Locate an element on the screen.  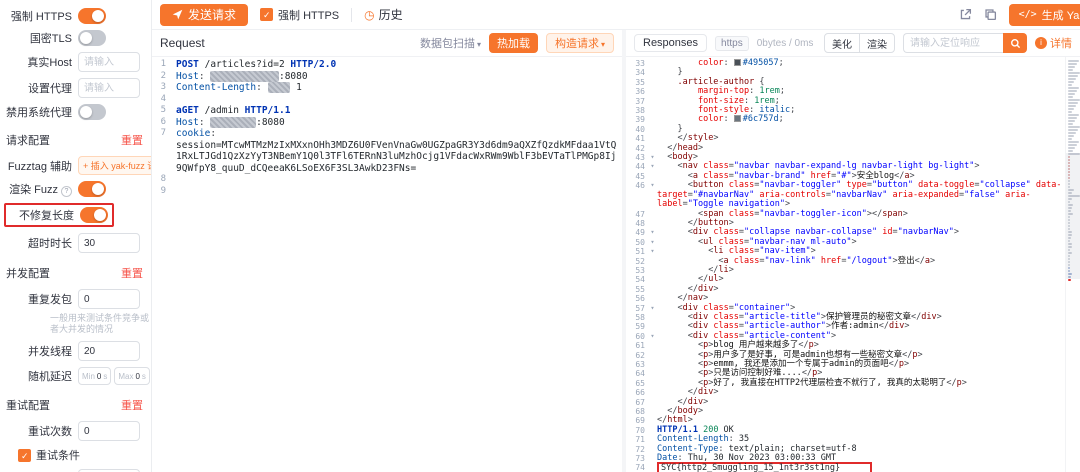
threads-input is located at coordinates (109, 351).